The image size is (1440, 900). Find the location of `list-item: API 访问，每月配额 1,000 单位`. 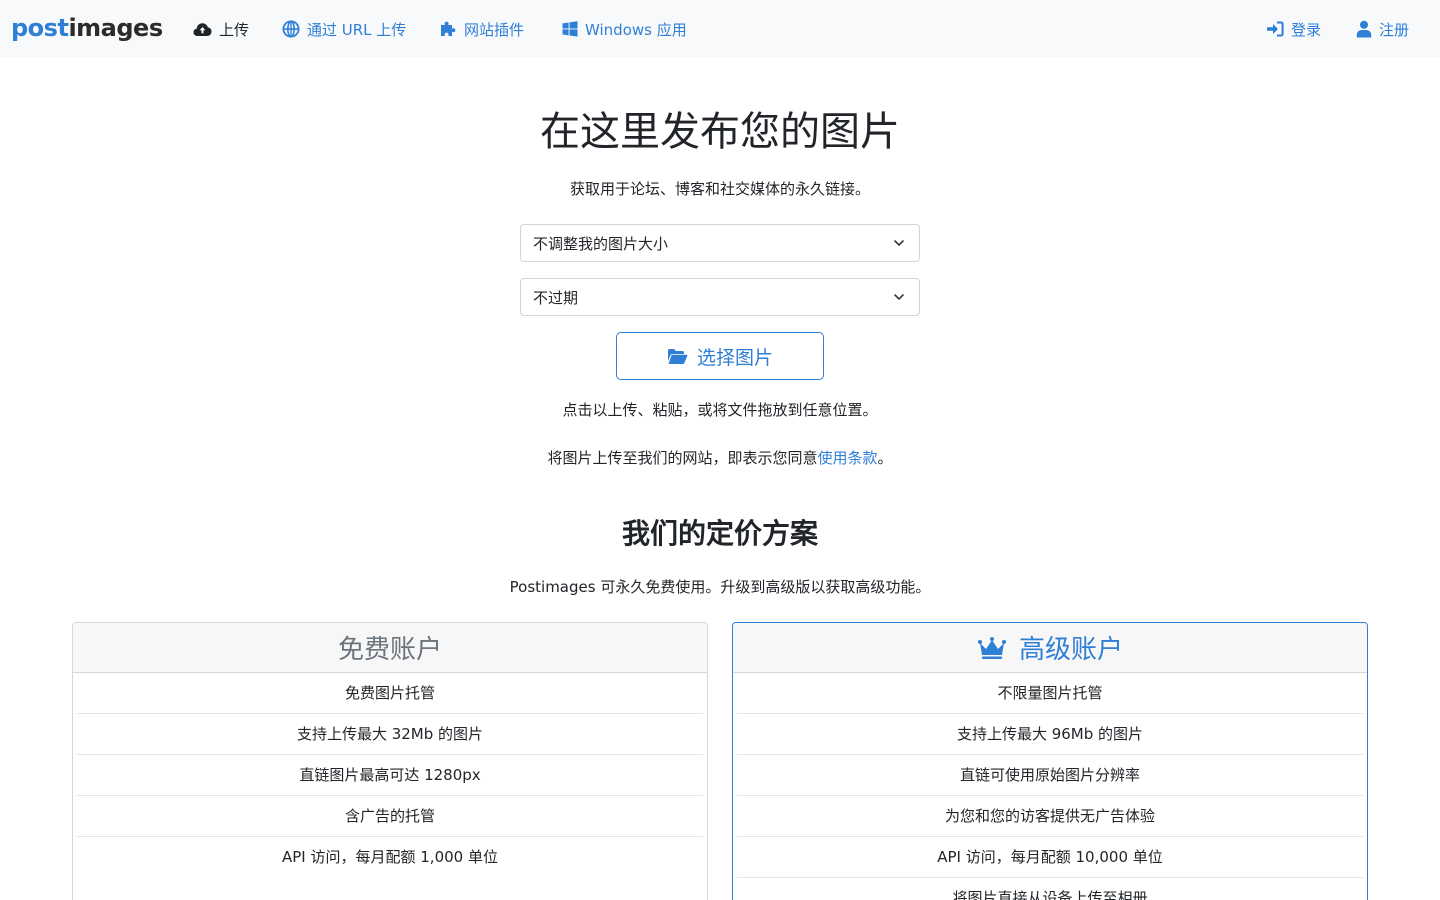

list-item: API 访问，每月配额 1,000 单位 is located at coordinates (390, 857).